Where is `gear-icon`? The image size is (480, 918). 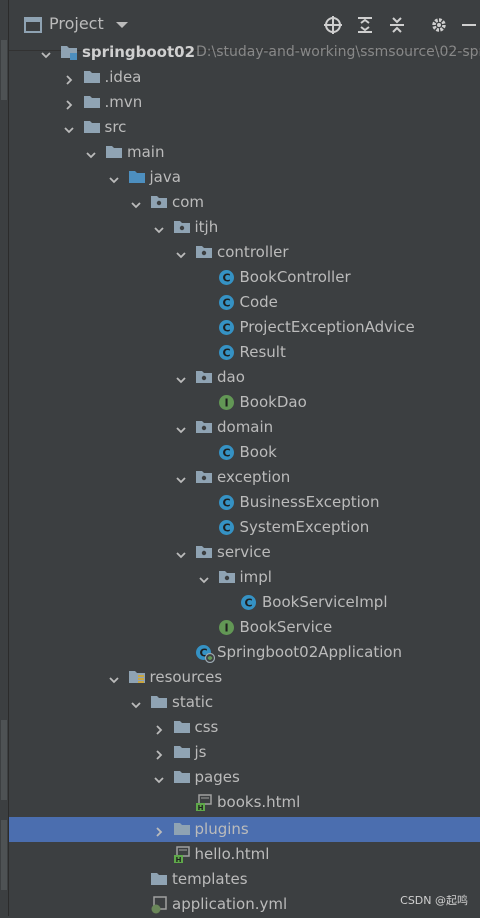 gear-icon is located at coordinates (439, 25).